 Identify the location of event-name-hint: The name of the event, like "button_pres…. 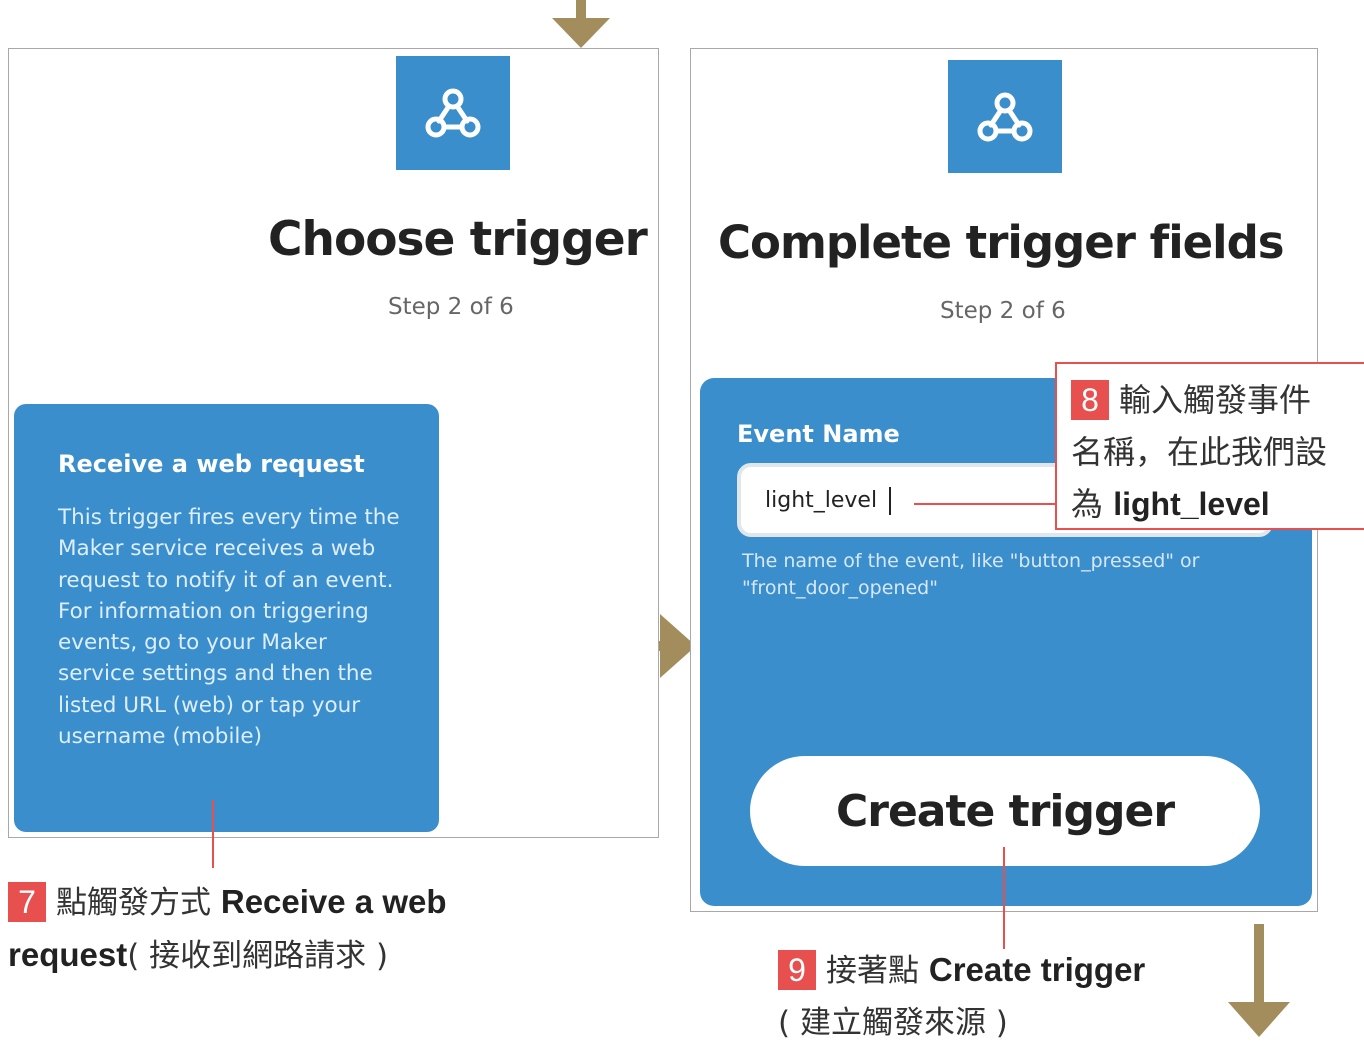
(971, 574).